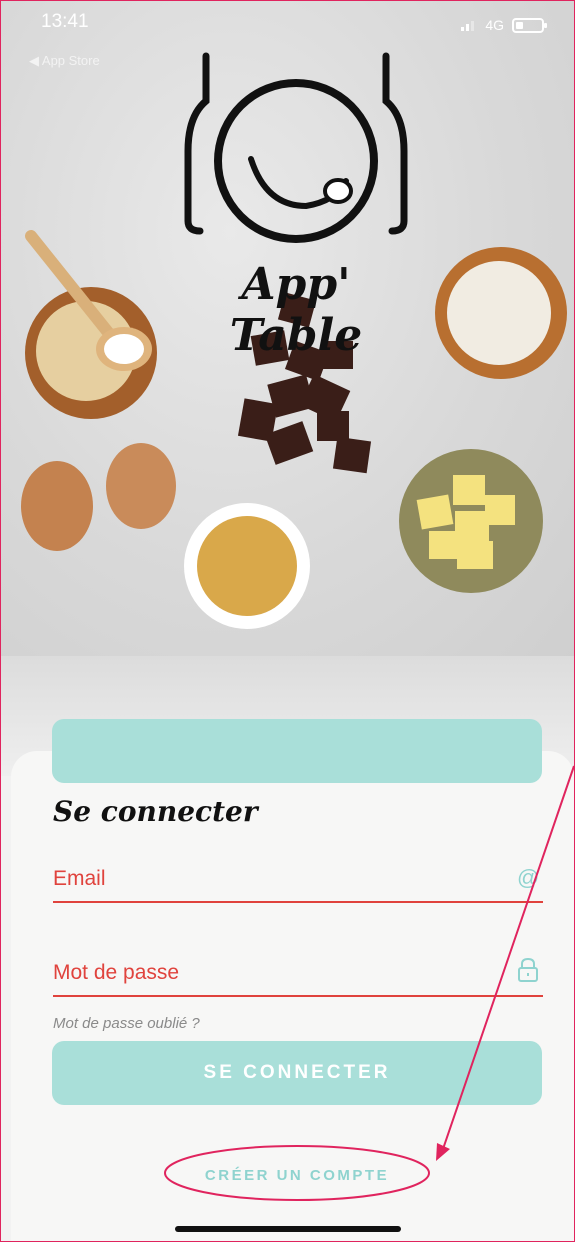 This screenshot has height=1242, width=575. What do you see at coordinates (288, 1229) in the screenshot?
I see `home-indicator` at bounding box center [288, 1229].